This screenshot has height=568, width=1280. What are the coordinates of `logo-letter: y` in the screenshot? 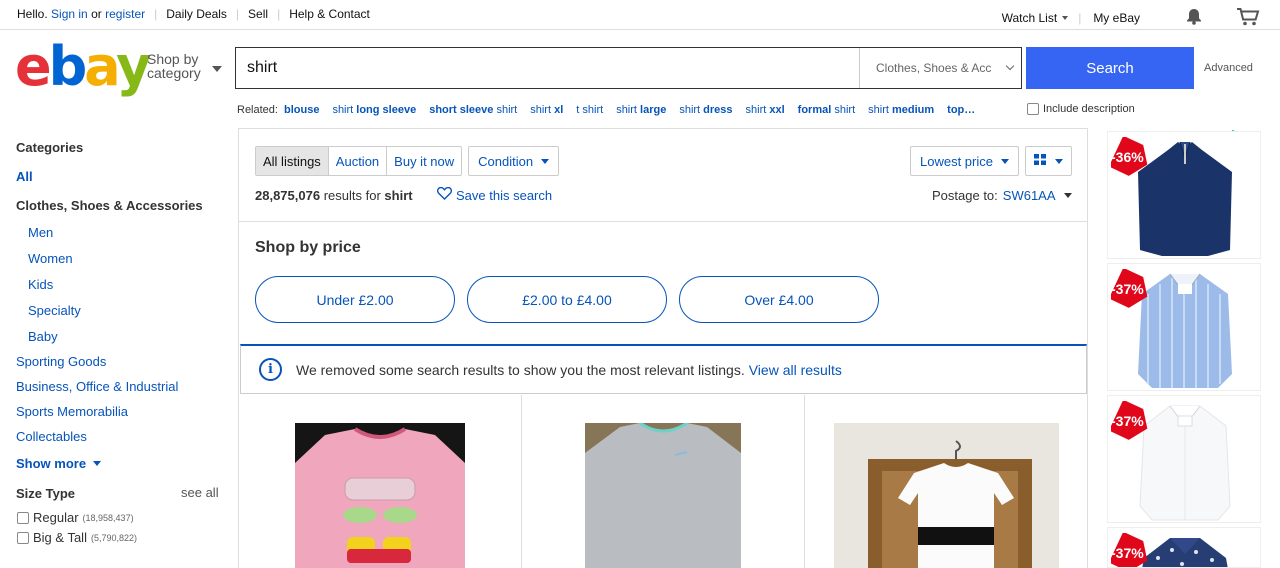 It's located at (133, 66).